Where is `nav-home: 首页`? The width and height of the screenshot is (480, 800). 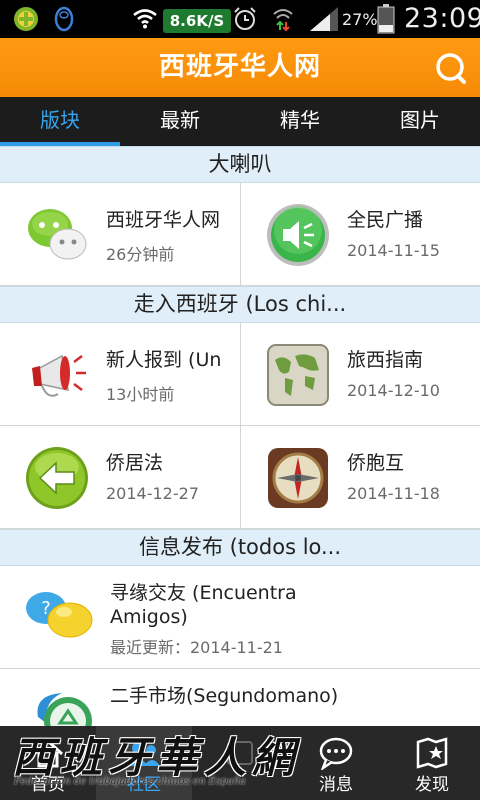 nav-home: 首页 is located at coordinates (48, 763).